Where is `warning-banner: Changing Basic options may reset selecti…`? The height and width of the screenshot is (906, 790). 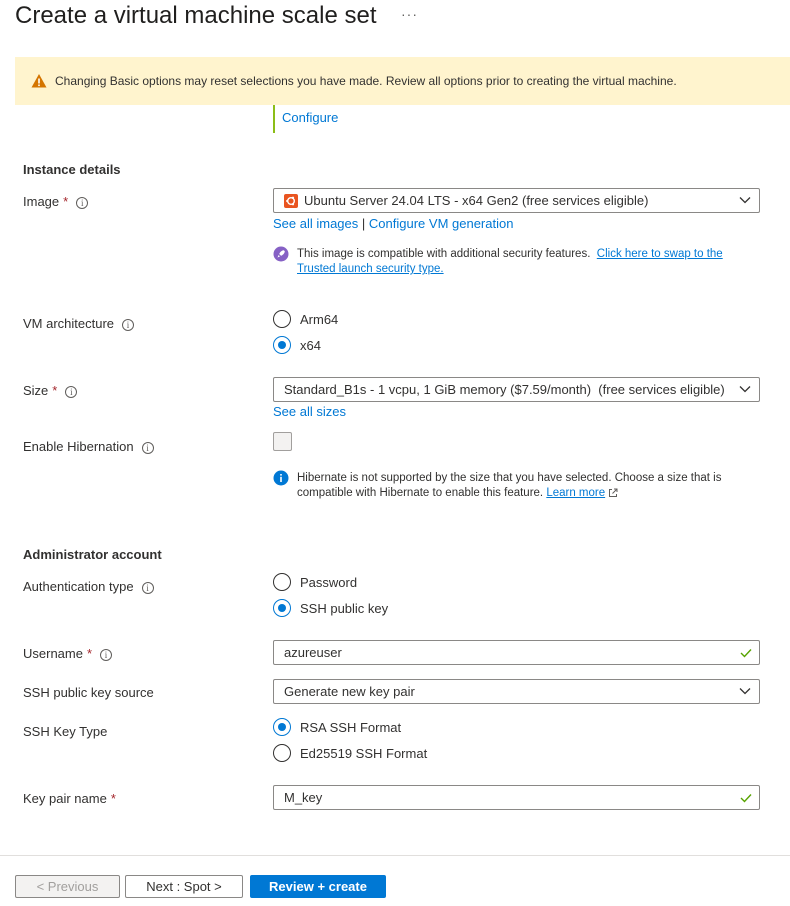
warning-banner: Changing Basic options may reset selecti… is located at coordinates (402, 81).